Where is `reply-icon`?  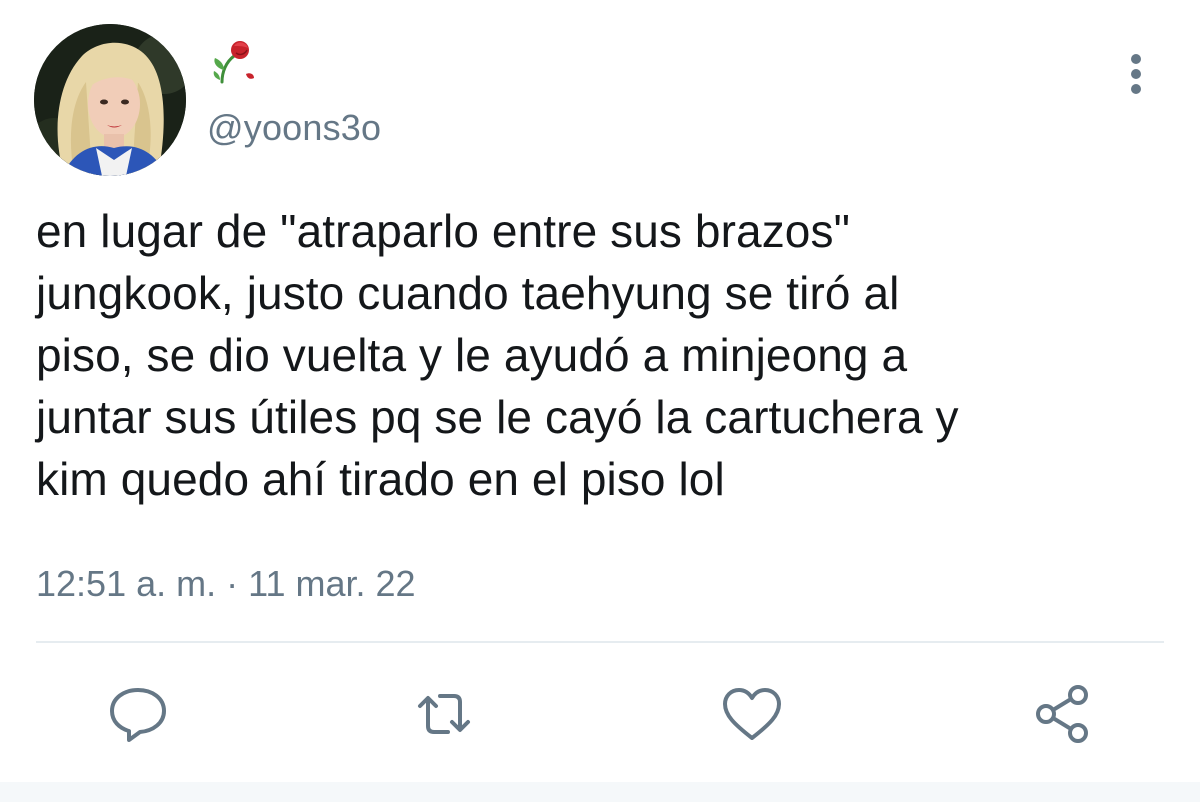 reply-icon is located at coordinates (138, 715).